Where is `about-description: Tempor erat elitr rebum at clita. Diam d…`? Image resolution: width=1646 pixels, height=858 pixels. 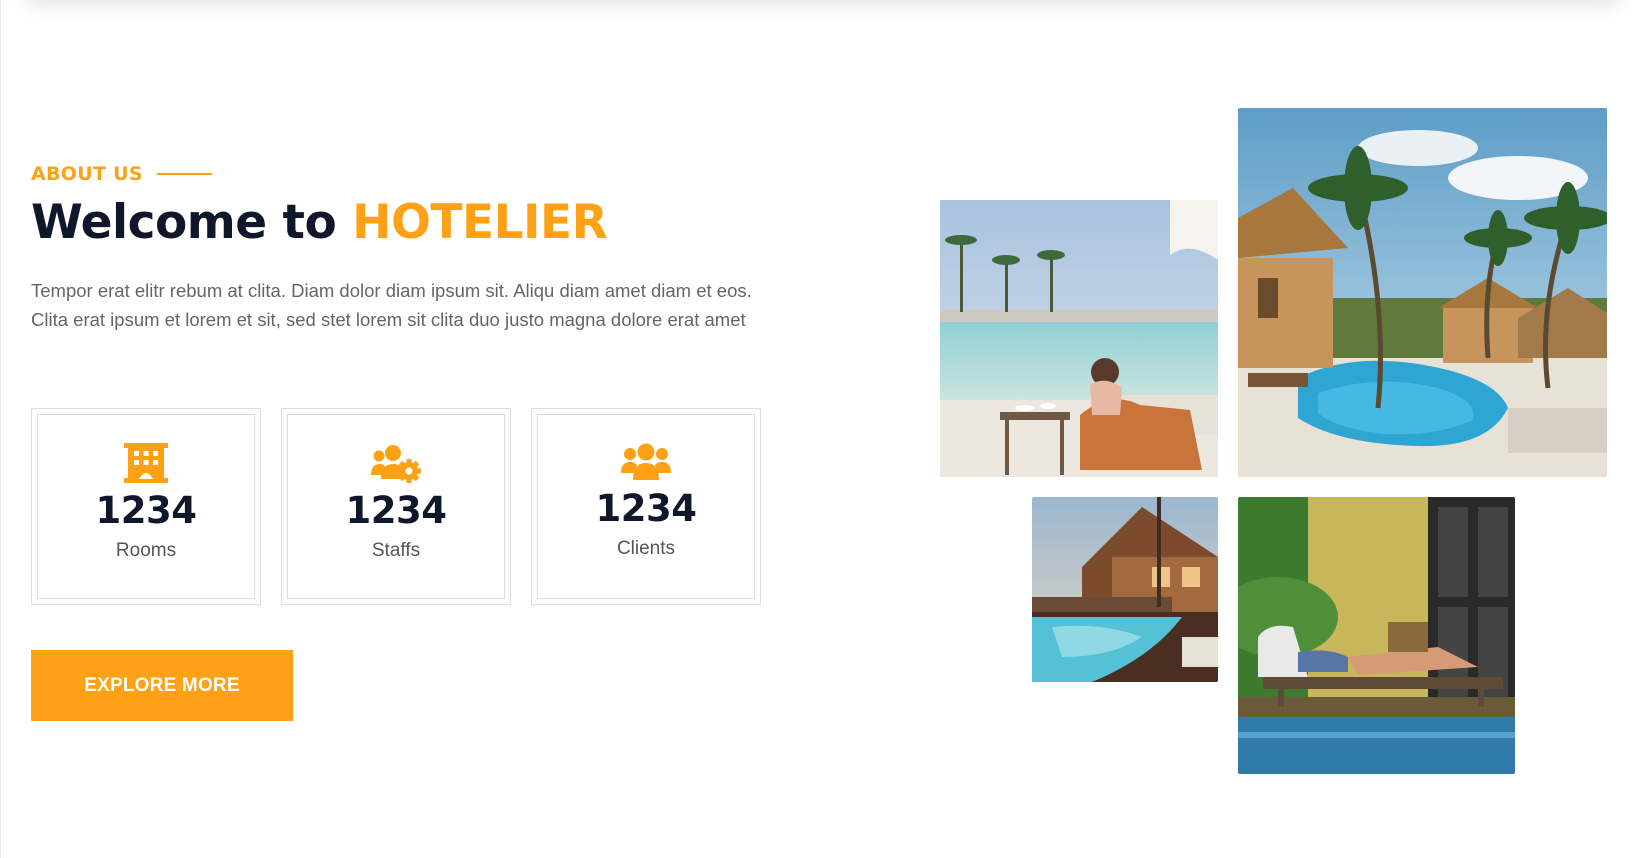 about-description: Tempor erat elitr rebum at clita. Diam d… is located at coordinates (391, 305).